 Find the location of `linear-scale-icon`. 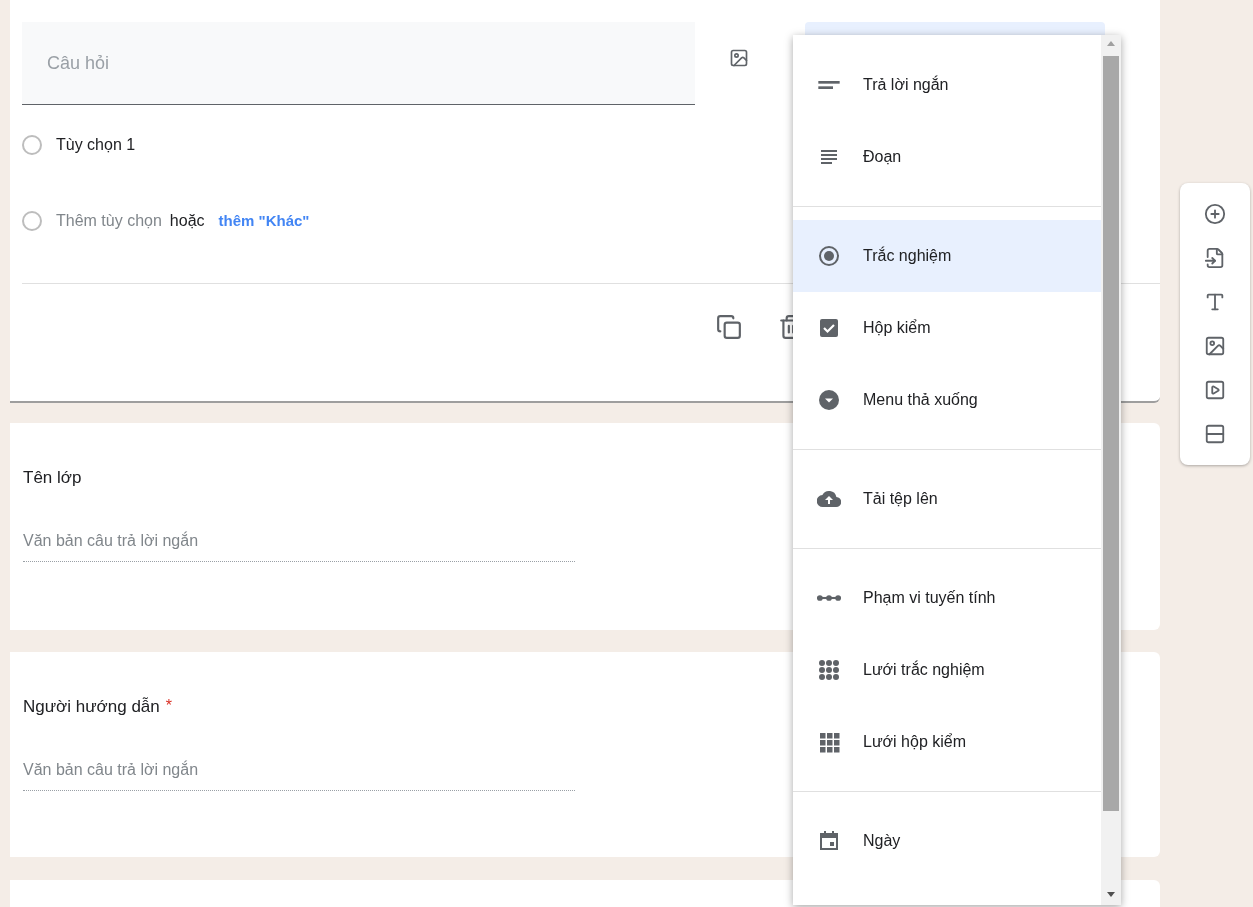

linear-scale-icon is located at coordinates (829, 598).